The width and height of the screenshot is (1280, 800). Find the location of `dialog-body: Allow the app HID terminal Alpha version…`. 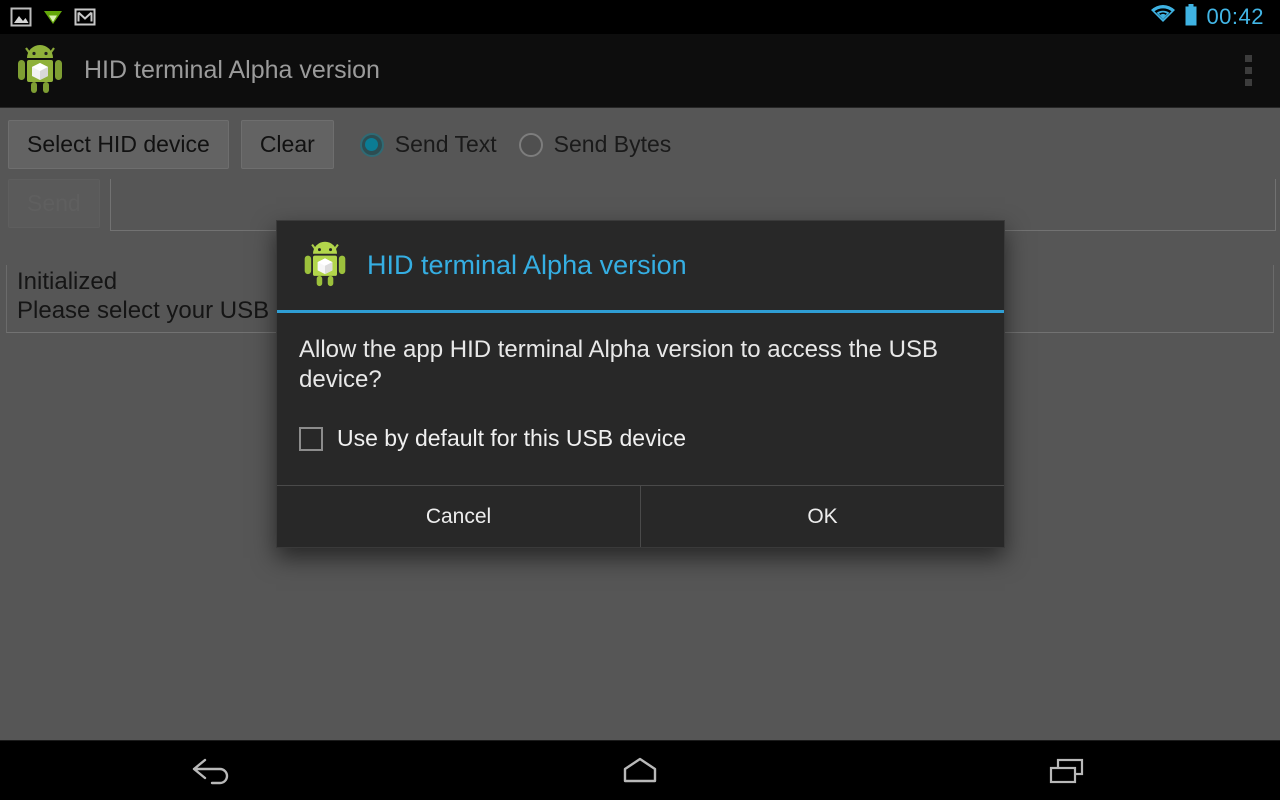

dialog-body: Allow the app HID terminal Alpha version… is located at coordinates (640, 399).